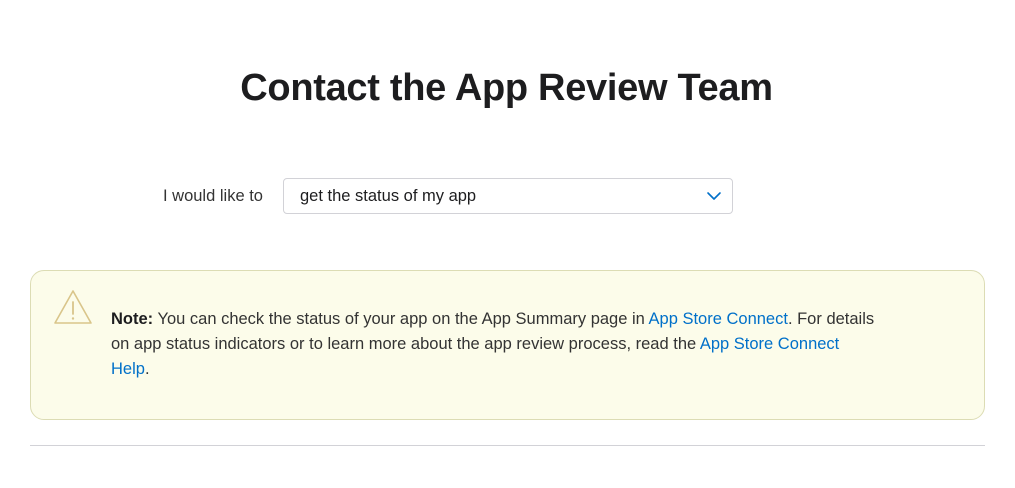 The height and width of the screenshot is (488, 1015). I want to click on app-store-connect-link: App Store Connect, so click(718, 319).